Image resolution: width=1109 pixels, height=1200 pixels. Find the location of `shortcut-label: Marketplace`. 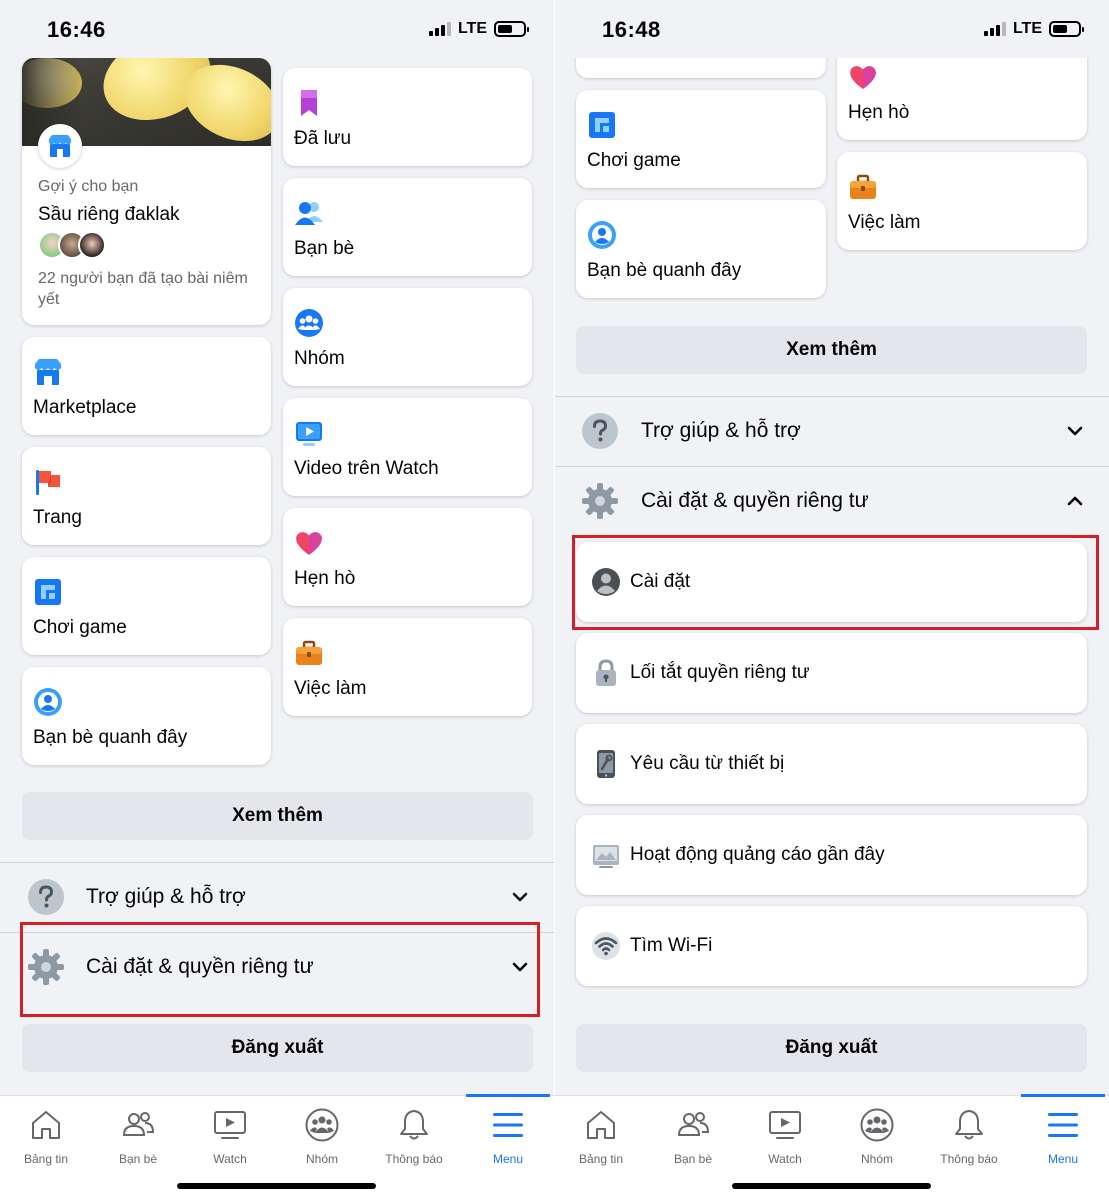

shortcut-label: Marketplace is located at coordinates (85, 407).